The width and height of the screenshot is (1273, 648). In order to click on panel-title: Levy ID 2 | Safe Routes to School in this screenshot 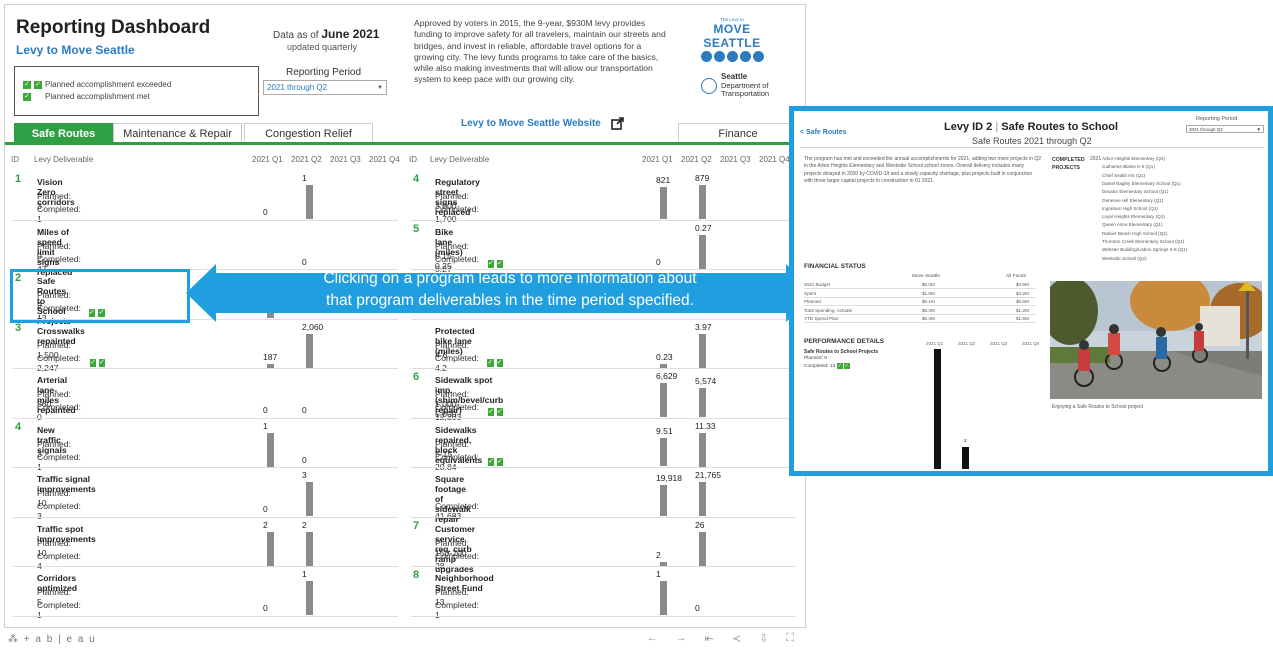, I will do `click(1031, 127)`.